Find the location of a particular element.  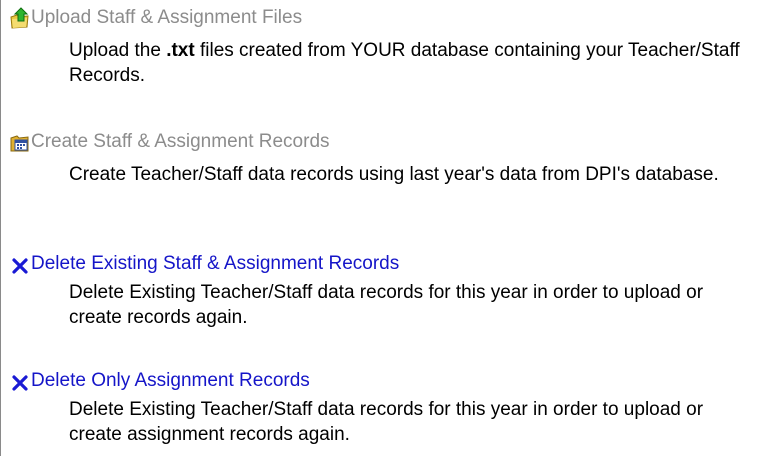

menu-item-upload-header: Upload Staff & Assignment Files is located at coordinates (156, 18).